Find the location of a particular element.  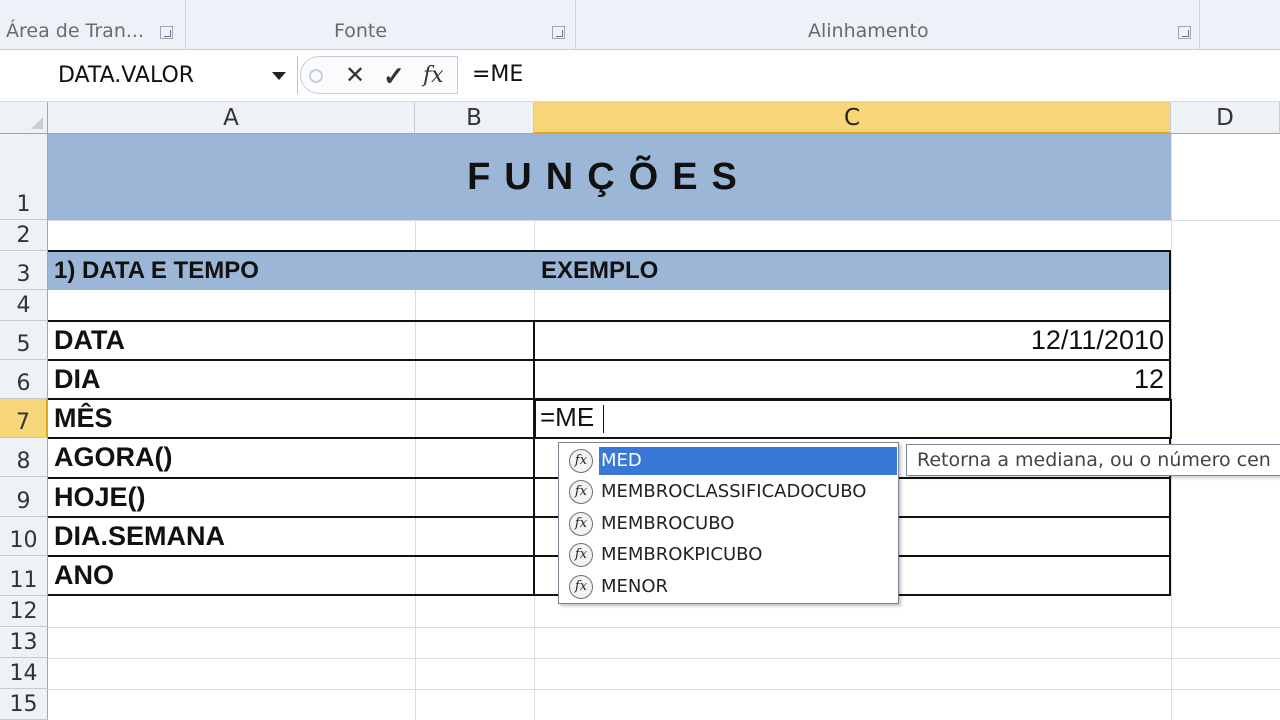

ribbon-group-font: Fonte is located at coordinates (381, 25).